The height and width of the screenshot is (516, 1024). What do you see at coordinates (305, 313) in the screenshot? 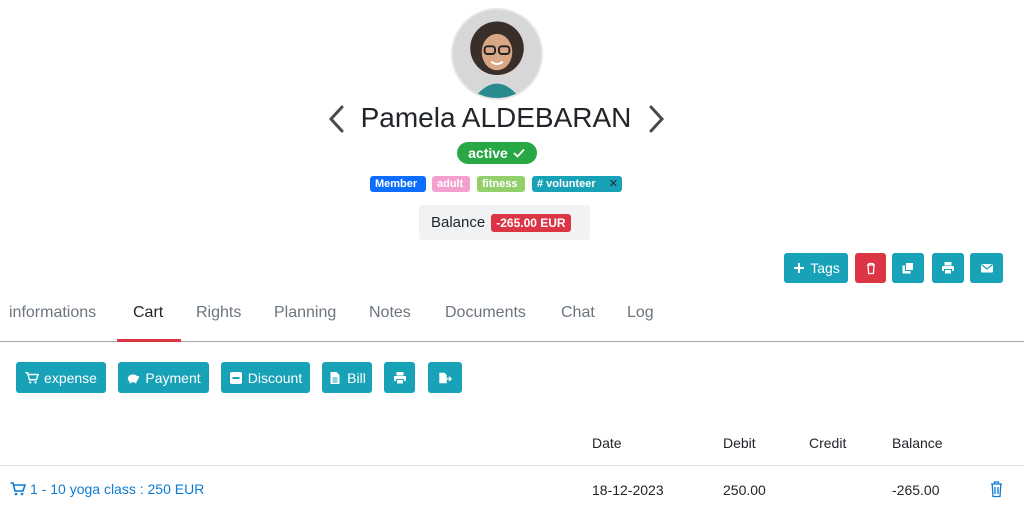
I see `tab-planning: Planning` at bounding box center [305, 313].